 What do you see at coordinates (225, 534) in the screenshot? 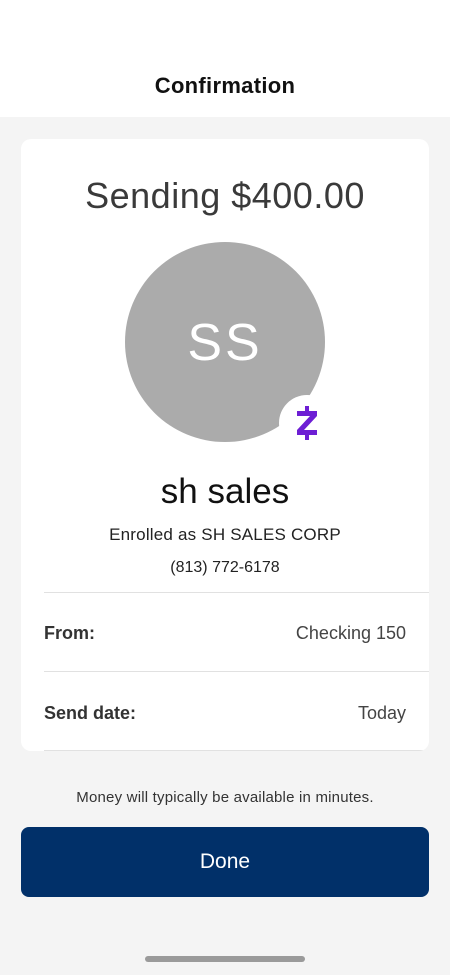
I see `enrolled-as-text: Enrolled as SH SALES CORP` at bounding box center [225, 534].